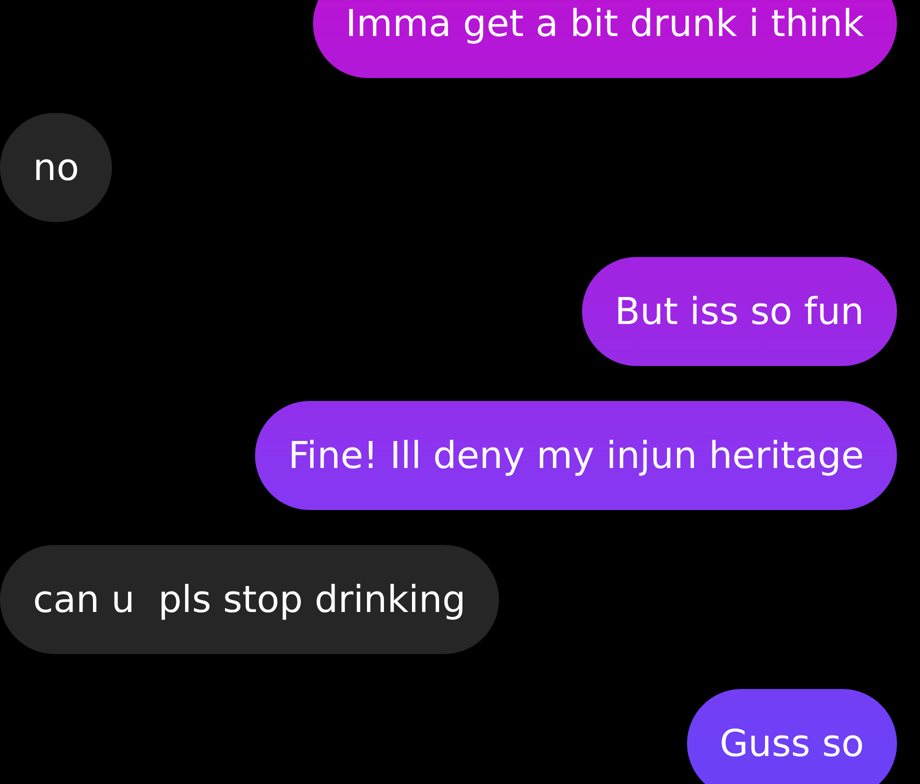 This screenshot has height=784, width=920. What do you see at coordinates (791, 736) in the screenshot?
I see `sent-message-bubble: Guss so` at bounding box center [791, 736].